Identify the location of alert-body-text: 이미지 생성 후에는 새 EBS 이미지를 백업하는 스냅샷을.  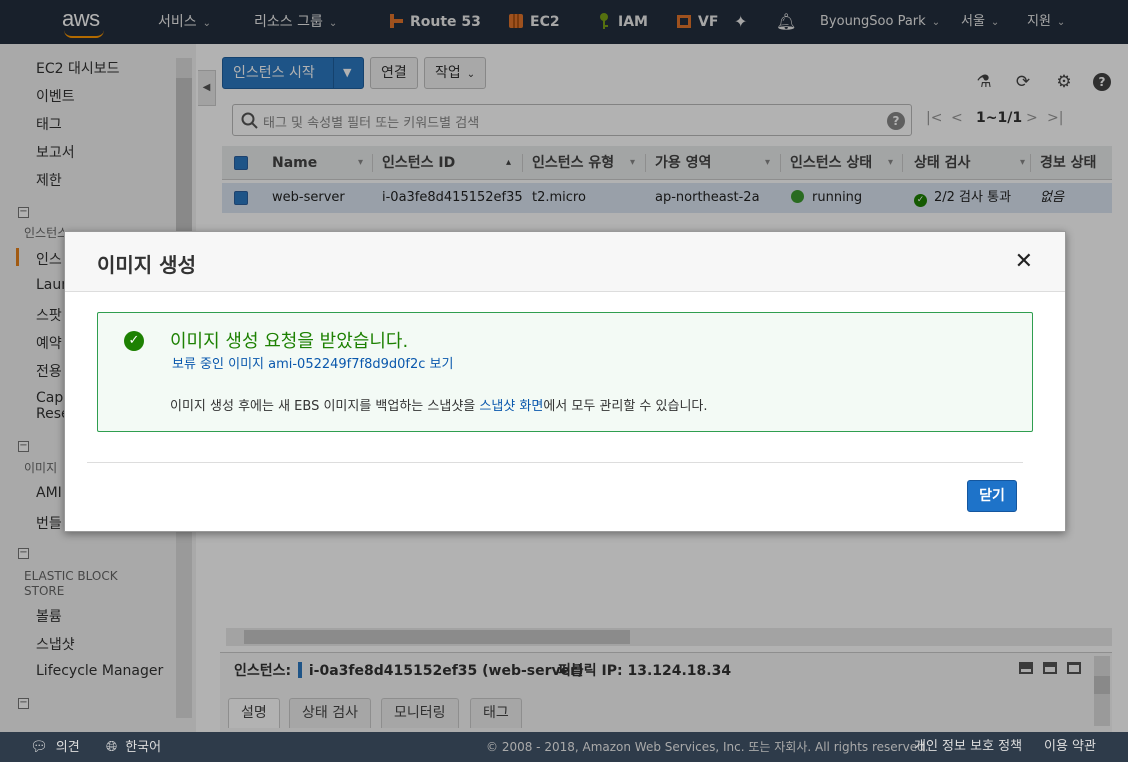
(325, 406).